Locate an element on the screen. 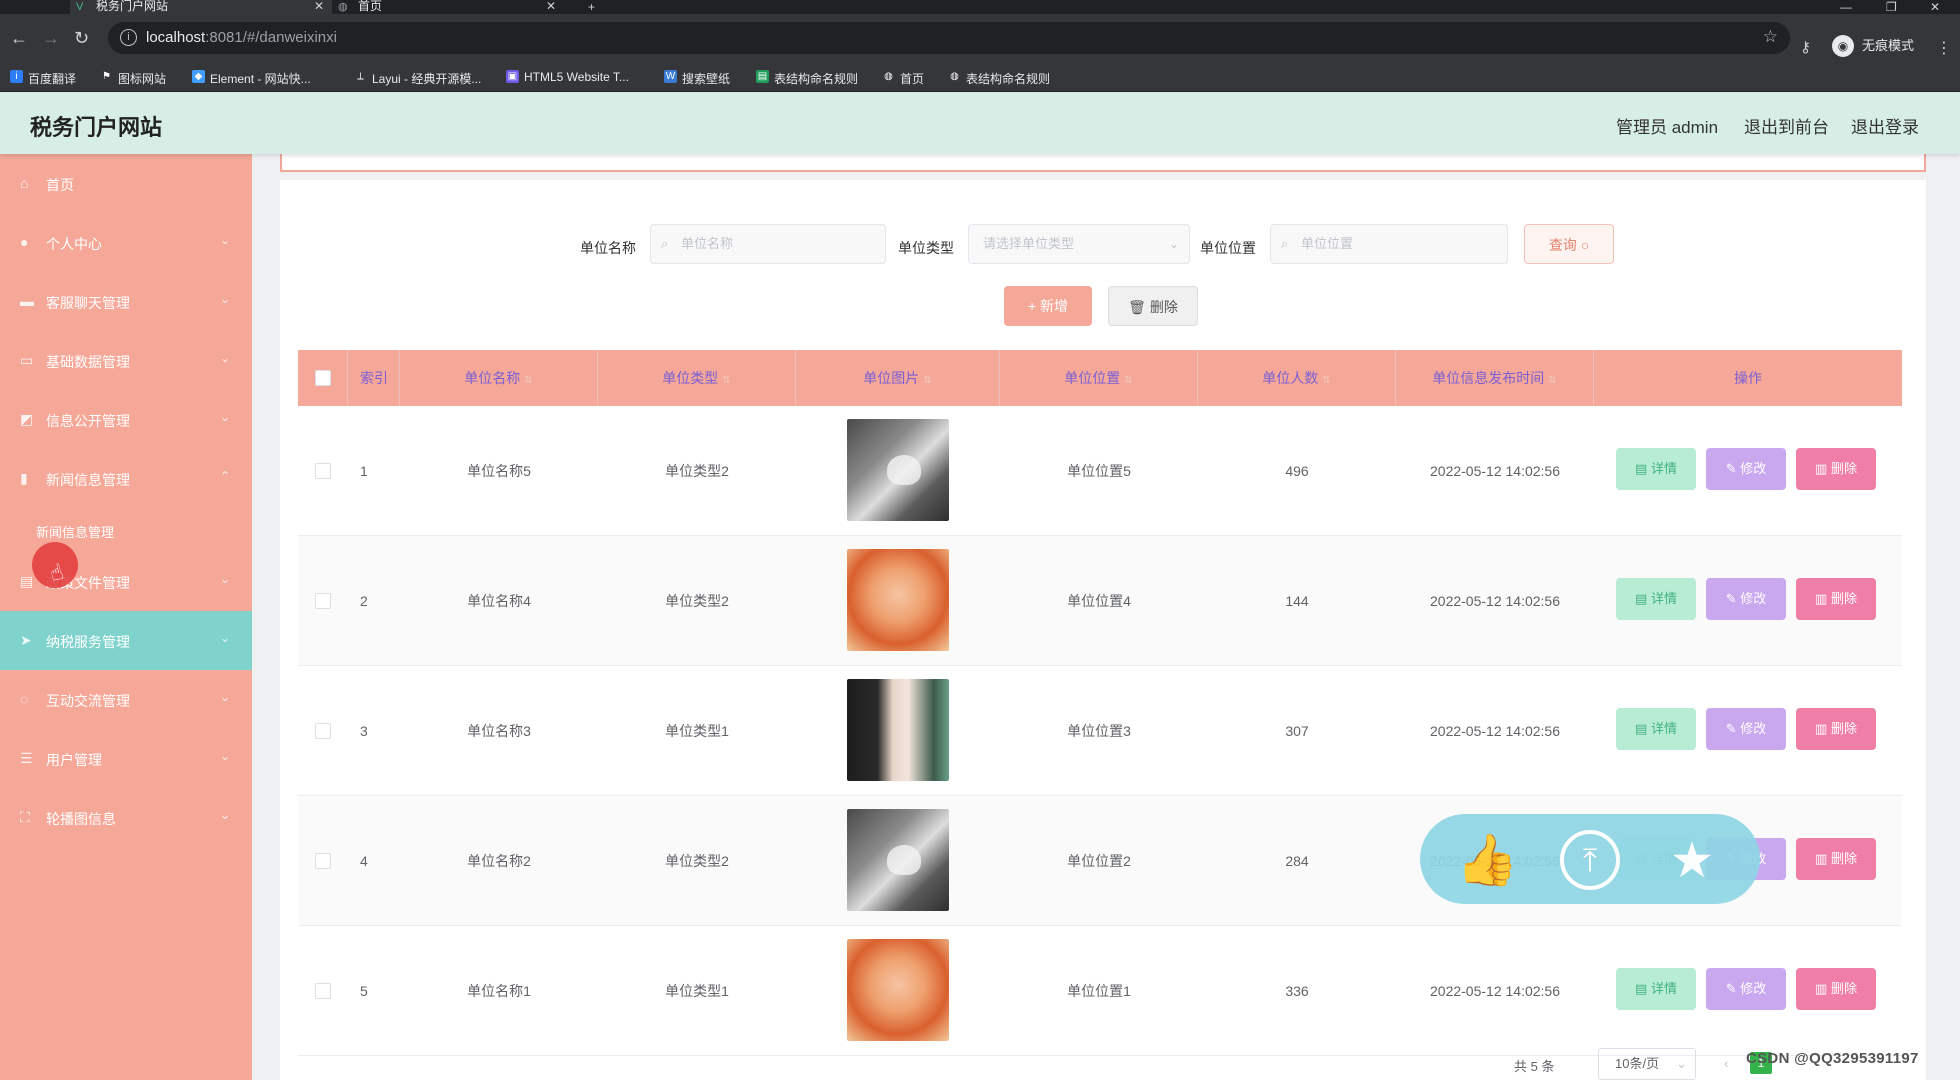 The image size is (1960, 1080). sidebar-item-tax-service: ➤ 纳税服务管理 ⌄ is located at coordinates (126, 640).